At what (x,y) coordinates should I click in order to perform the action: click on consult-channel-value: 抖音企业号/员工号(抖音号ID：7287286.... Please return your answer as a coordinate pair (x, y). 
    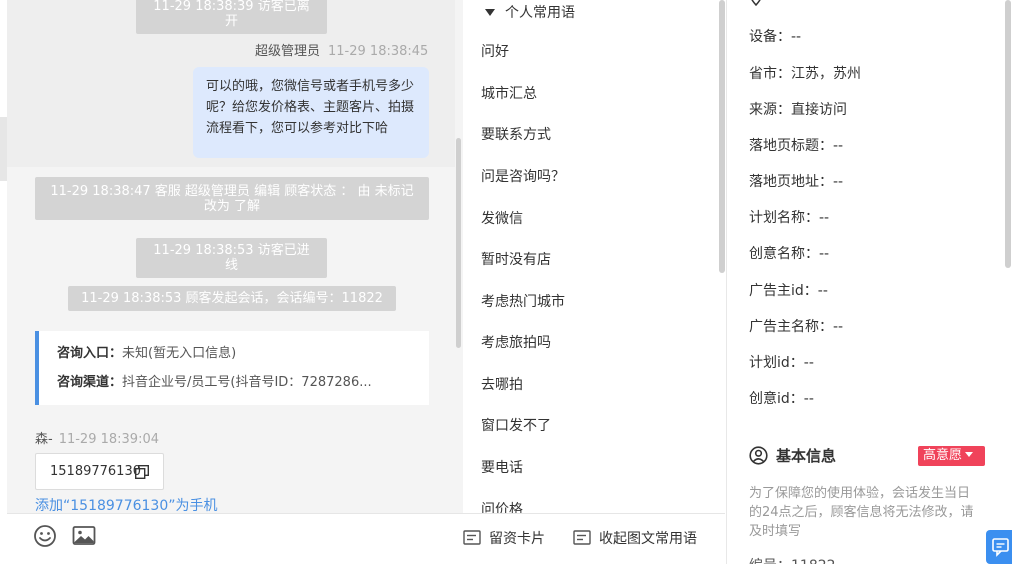
    Looking at the image, I should click on (247, 382).